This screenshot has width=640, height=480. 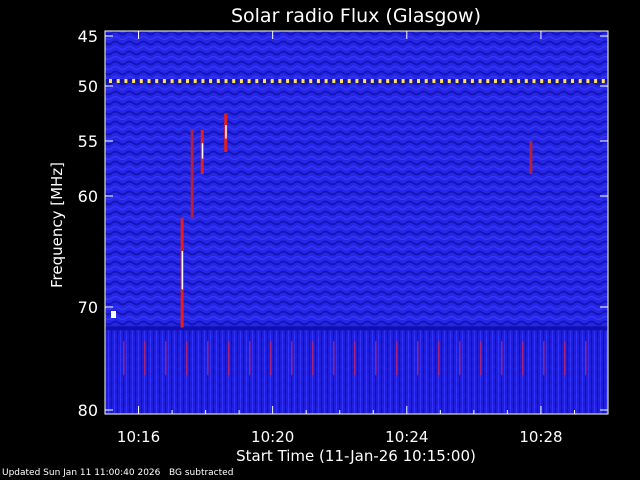 I want to click on footer-updated: Updated Sun Jan 11 11:00:40 2026, so click(x=81, y=473).